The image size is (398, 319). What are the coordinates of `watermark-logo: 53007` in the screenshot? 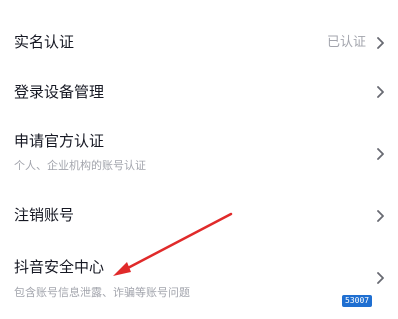 It's located at (357, 301).